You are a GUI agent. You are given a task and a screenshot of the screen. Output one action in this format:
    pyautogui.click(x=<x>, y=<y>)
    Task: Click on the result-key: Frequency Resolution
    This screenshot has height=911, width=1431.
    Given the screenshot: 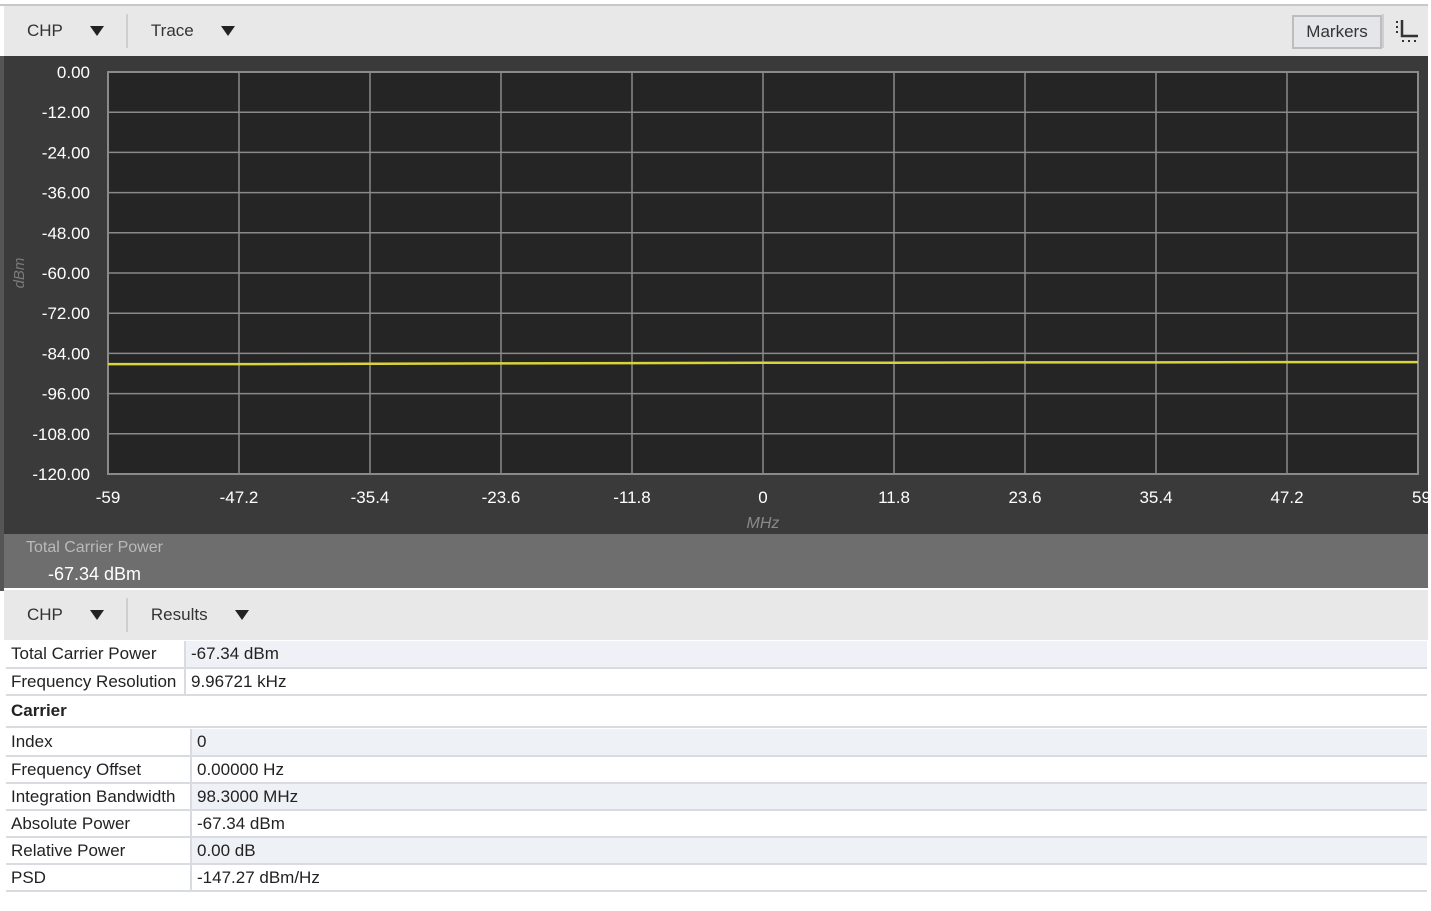 What is the action you would take?
    pyautogui.click(x=96, y=682)
    